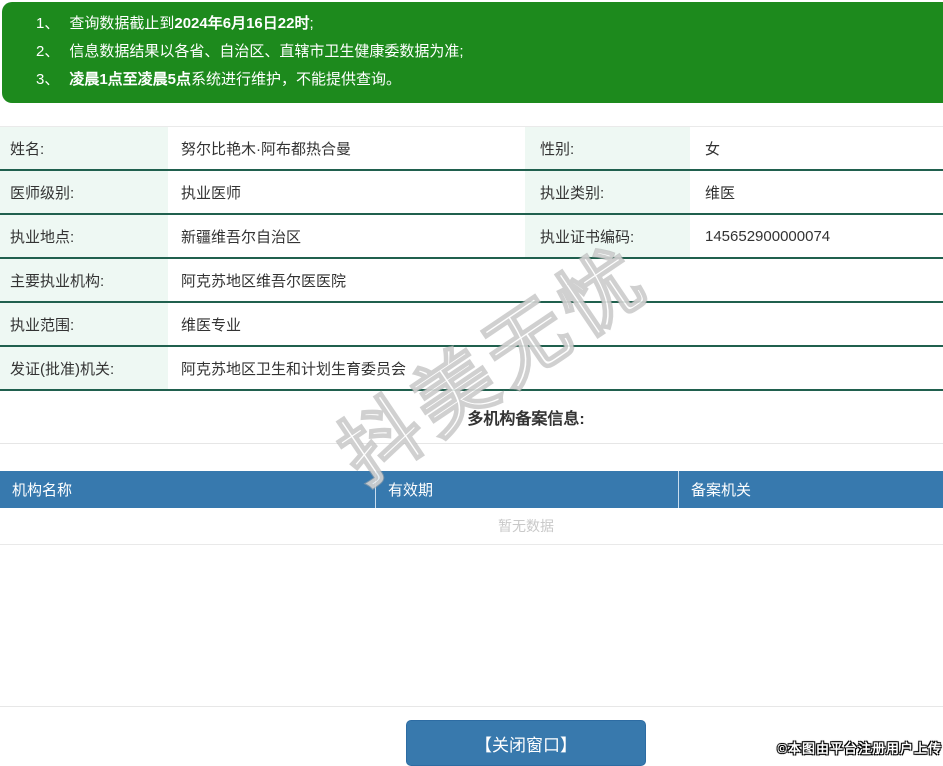 This screenshot has width=943, height=766. Describe the element at coordinates (242, 23) in the screenshot. I see `notice-text-bold: 2024年6月16日22时` at that location.